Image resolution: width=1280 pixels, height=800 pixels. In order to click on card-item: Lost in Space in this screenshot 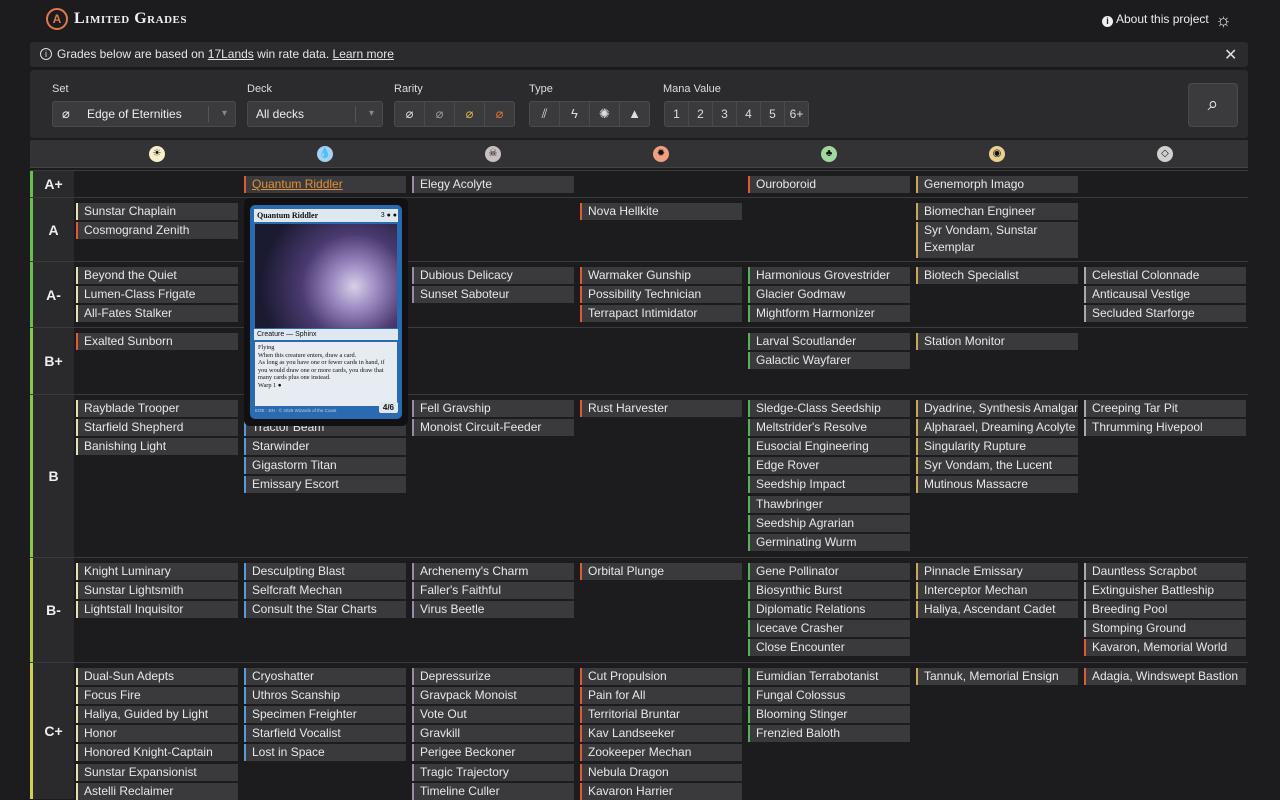, I will do `click(325, 753)`.